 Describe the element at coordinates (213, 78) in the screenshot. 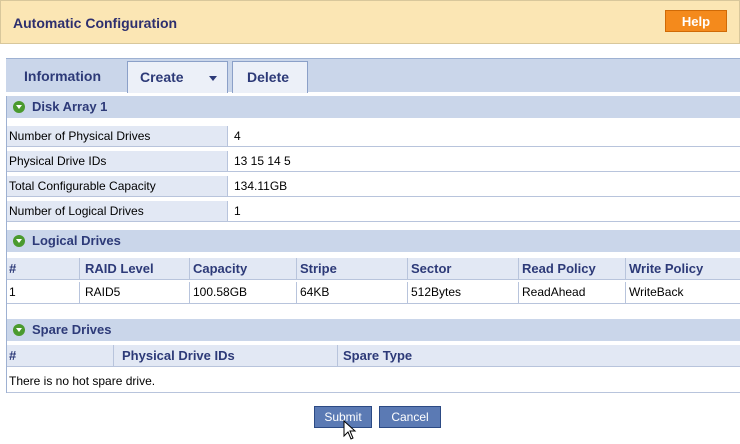

I see `chevron-down-icon` at that location.